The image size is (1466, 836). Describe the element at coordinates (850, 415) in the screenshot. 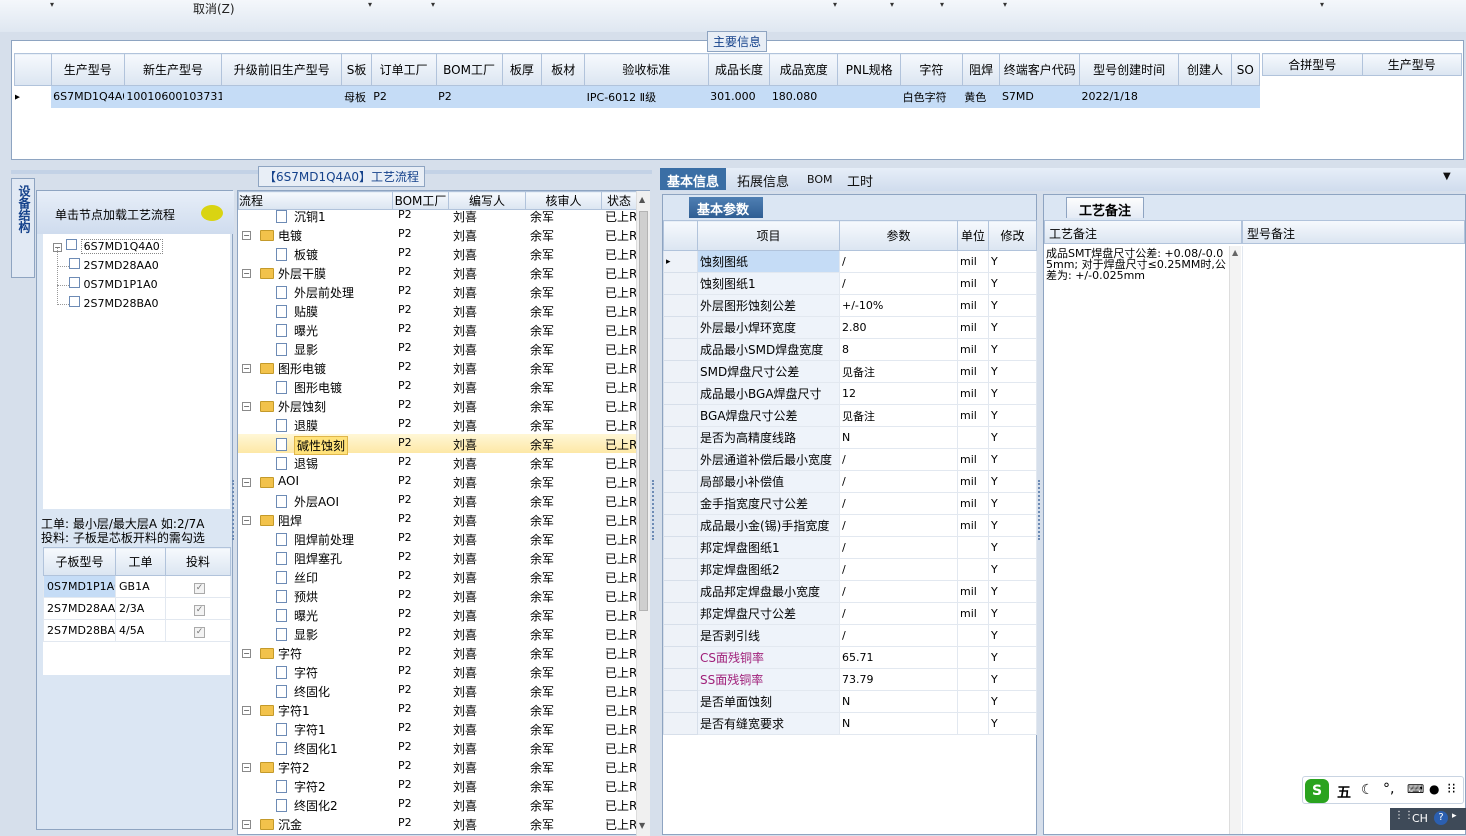

I see `param-row: BGA焊盘尺寸公差 见备注 mil Y` at that location.